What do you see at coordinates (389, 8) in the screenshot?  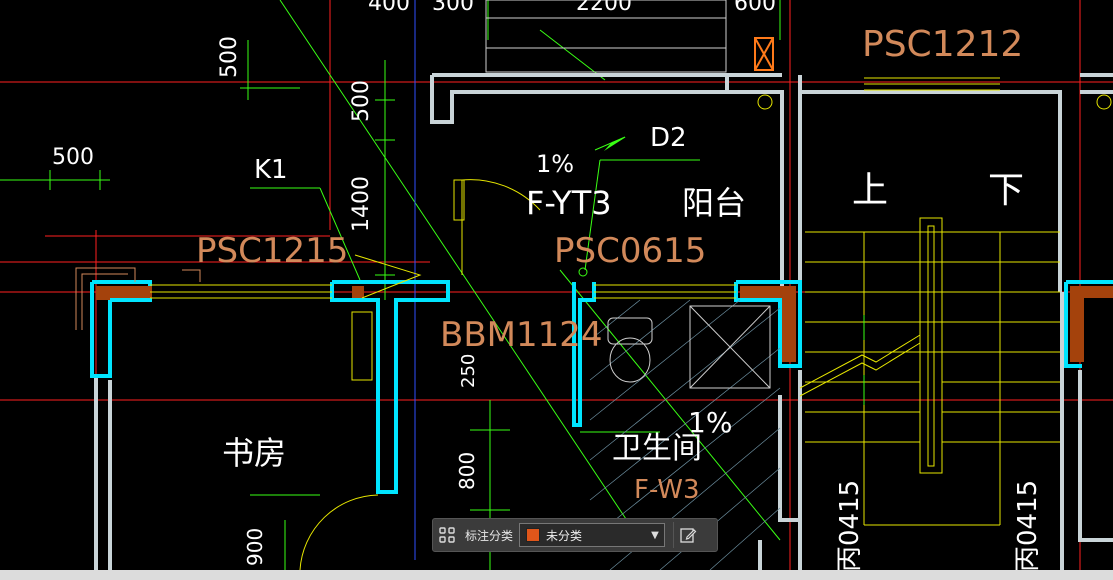 I see `dim-400-text: 400` at bounding box center [389, 8].